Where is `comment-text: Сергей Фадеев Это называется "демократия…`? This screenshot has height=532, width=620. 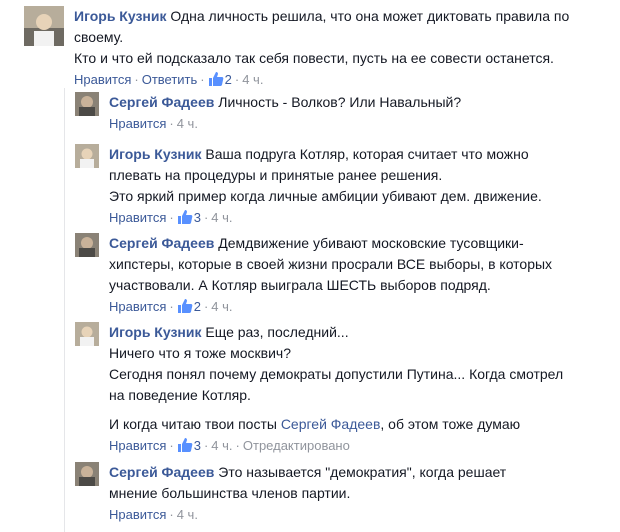 comment-text: Сергей Фадеев Это называется "демократия… is located at coordinates (329, 483).